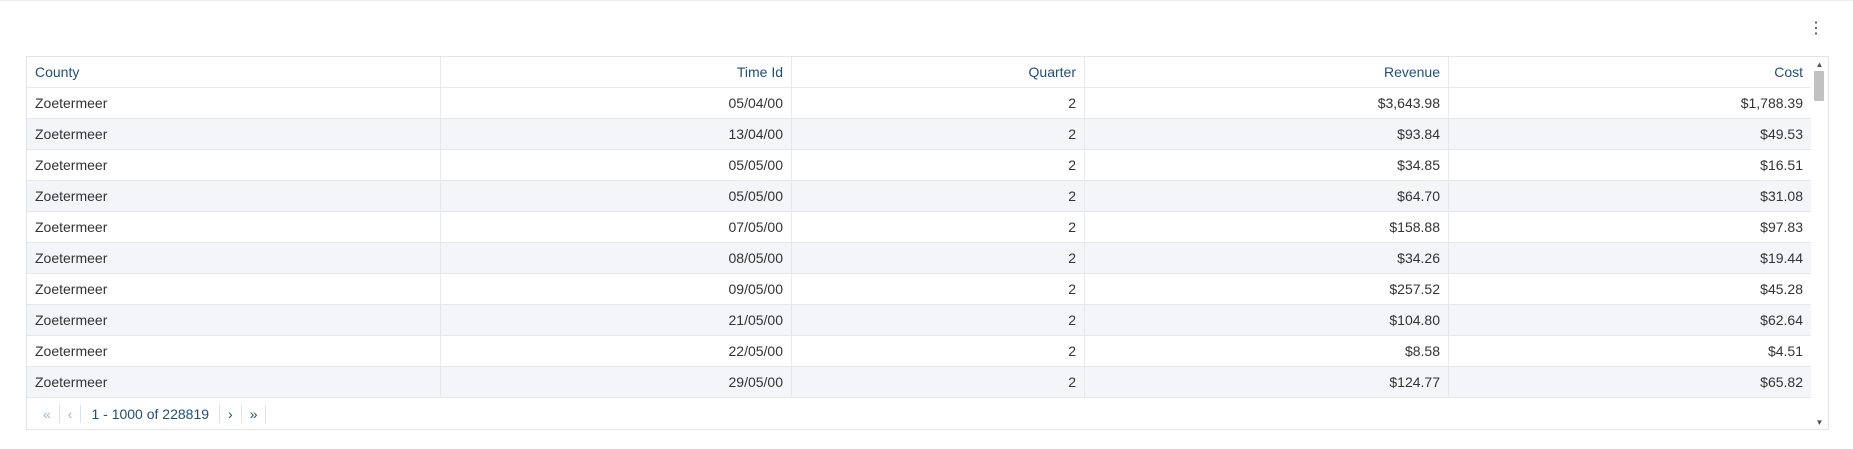 Image resolution: width=1853 pixels, height=449 pixels. I want to click on cell-time-id: 09/05/00, so click(616, 289).